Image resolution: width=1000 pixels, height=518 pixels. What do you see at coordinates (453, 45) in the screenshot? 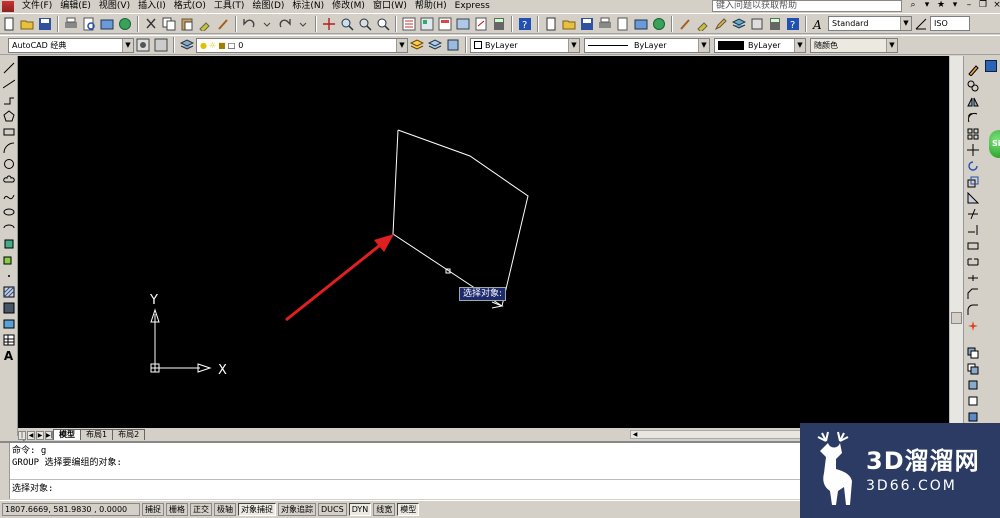
I see `layer-state-icon` at bounding box center [453, 45].